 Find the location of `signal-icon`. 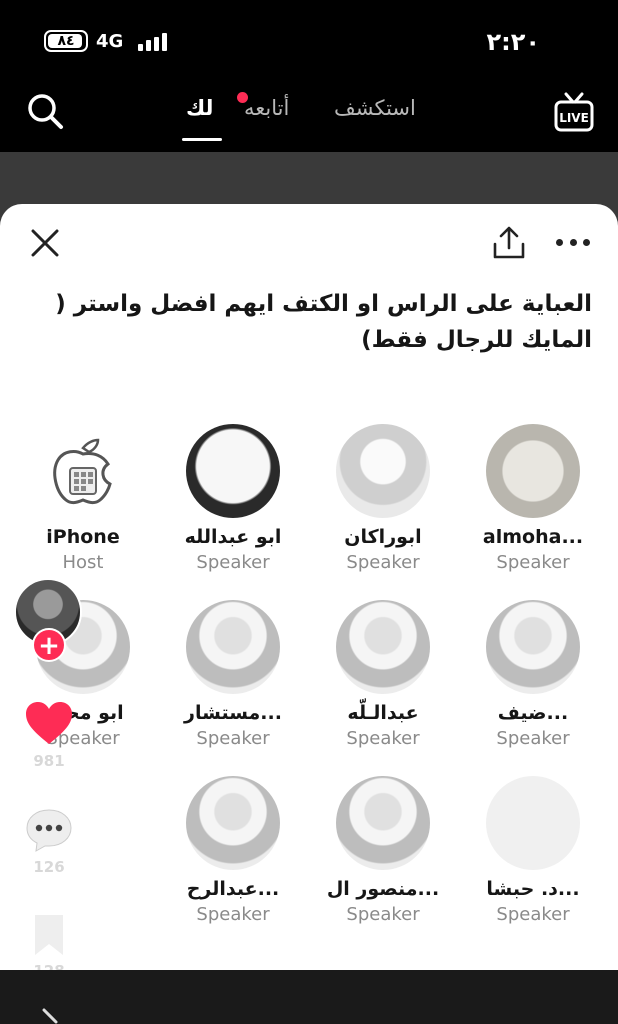

signal-icon is located at coordinates (152, 42).